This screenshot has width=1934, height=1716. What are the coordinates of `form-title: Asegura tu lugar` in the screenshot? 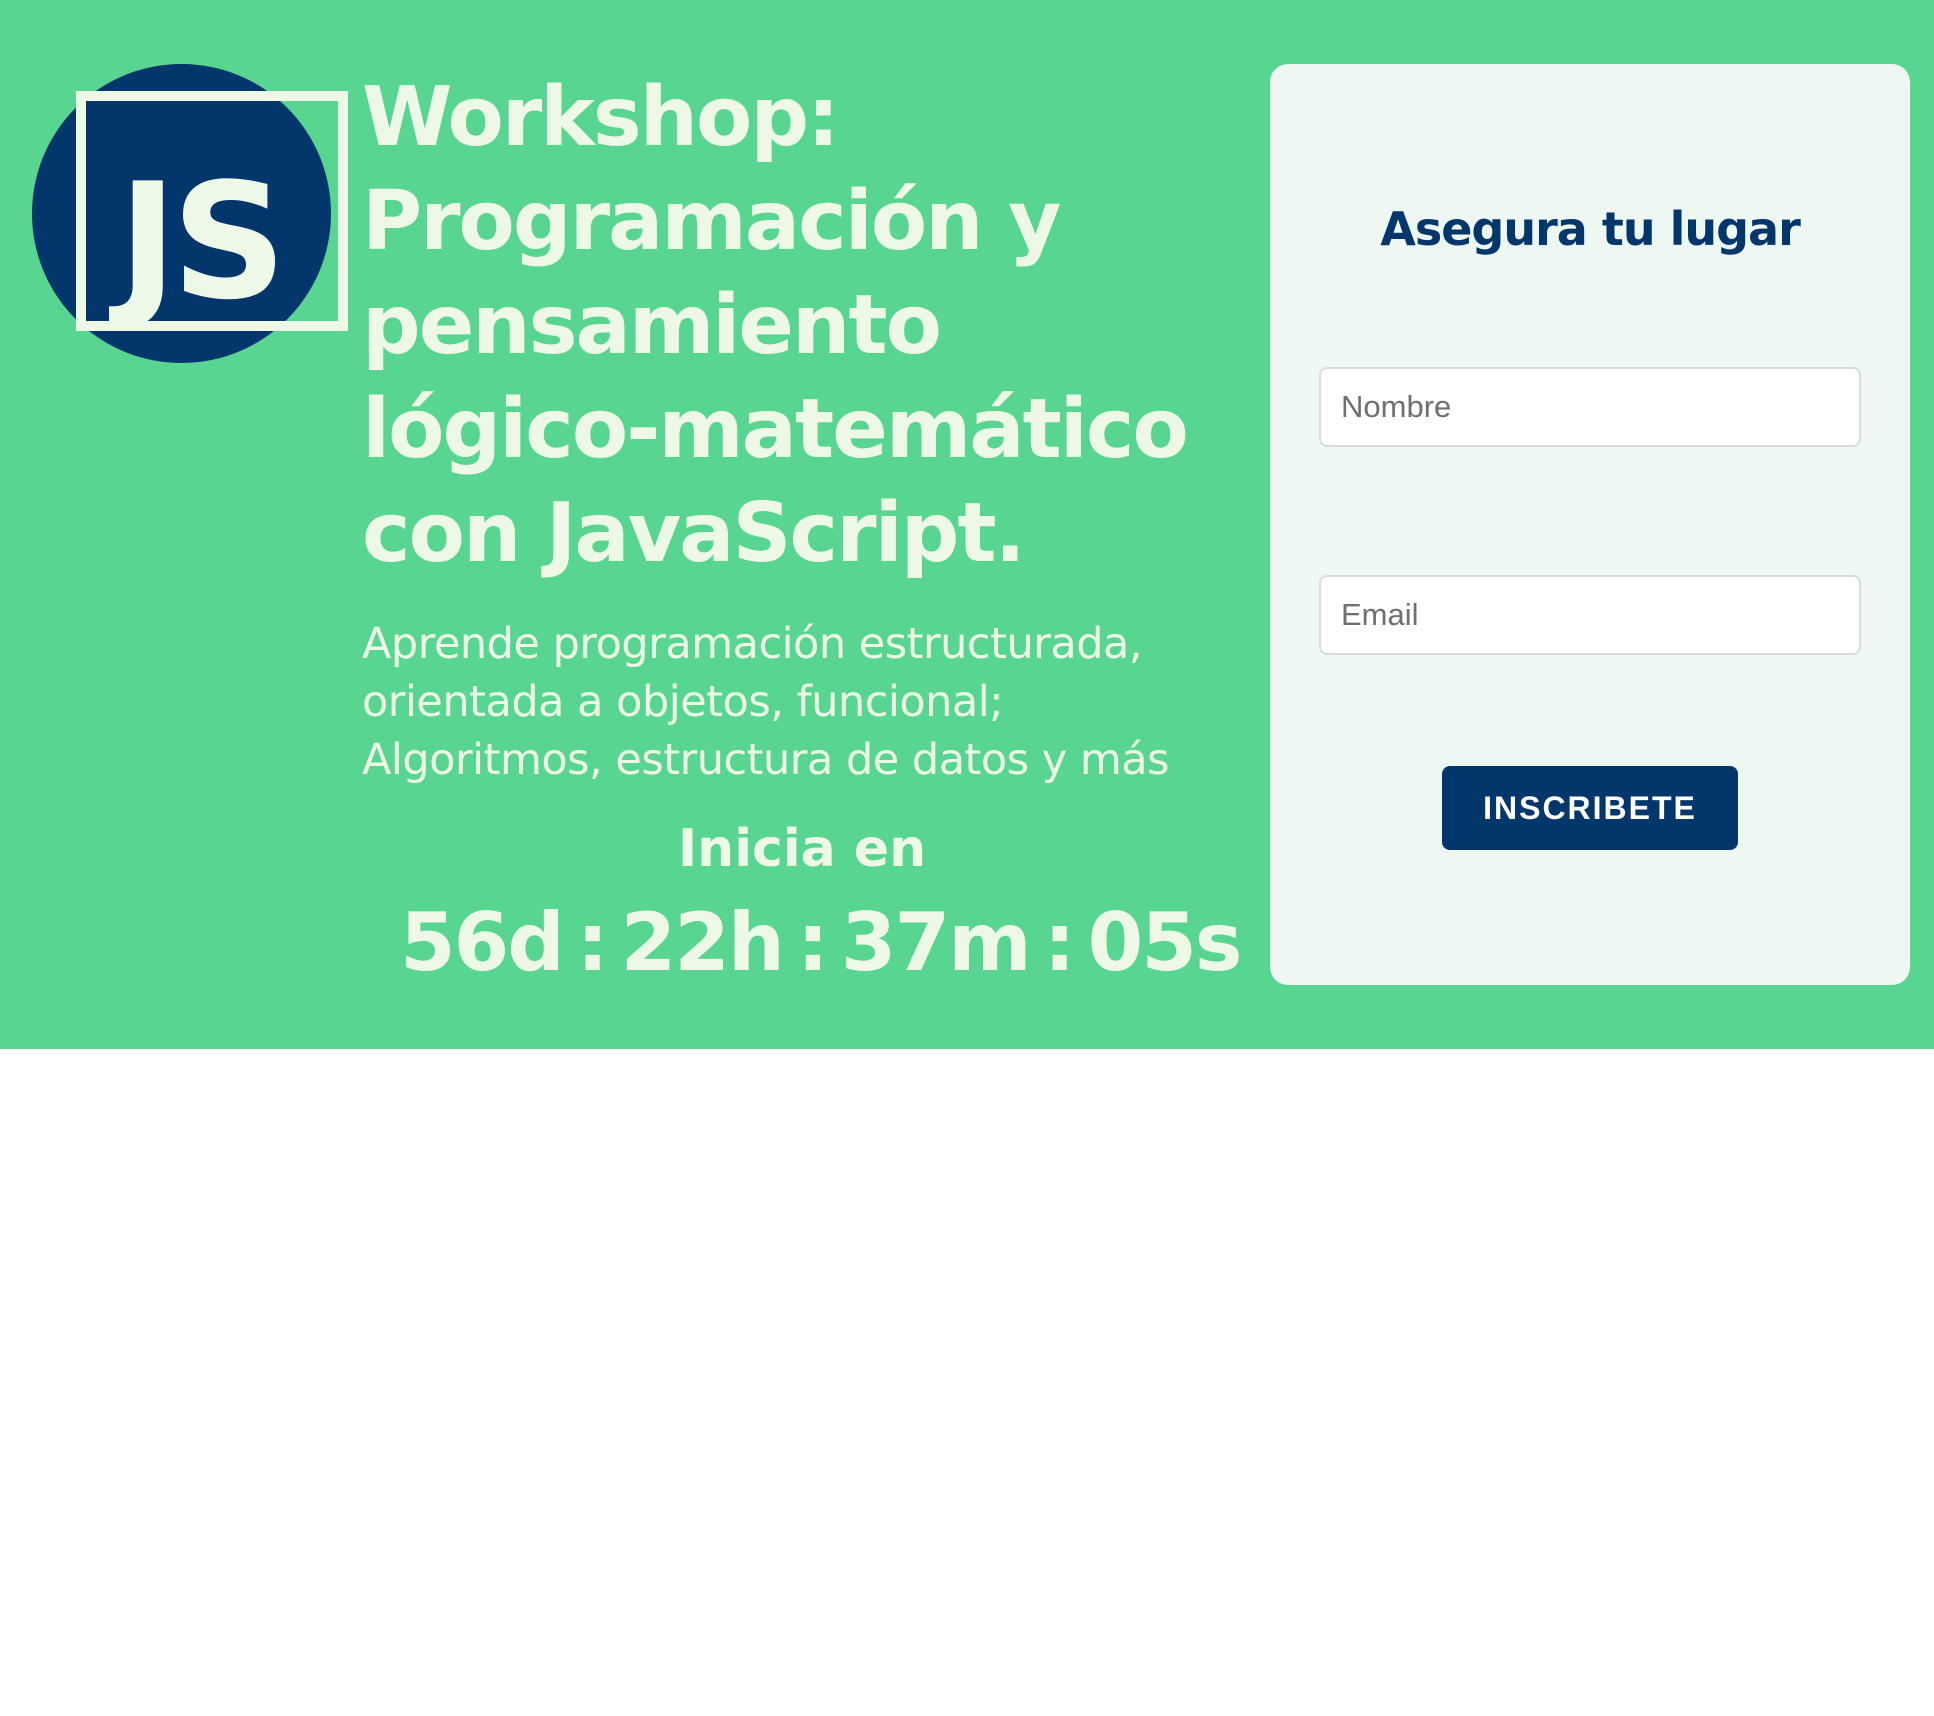 It's located at (1590, 229).